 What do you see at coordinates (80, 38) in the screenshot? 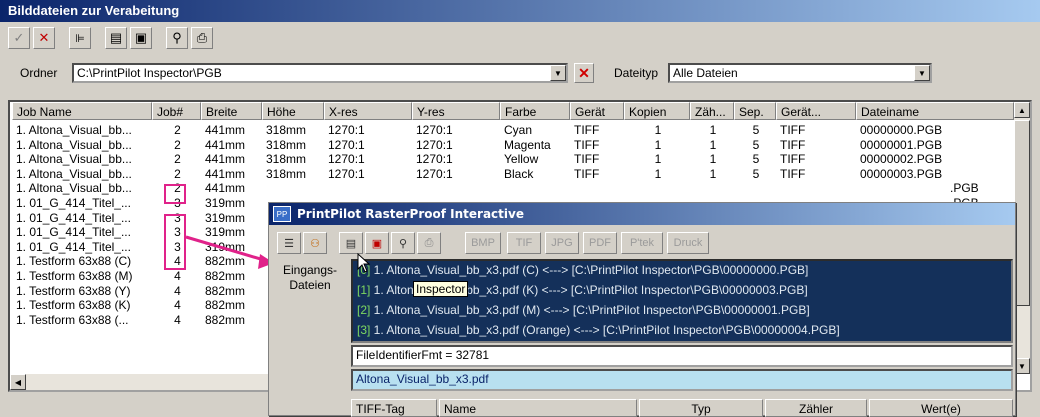
I see `tree-icon: ⊫` at bounding box center [80, 38].